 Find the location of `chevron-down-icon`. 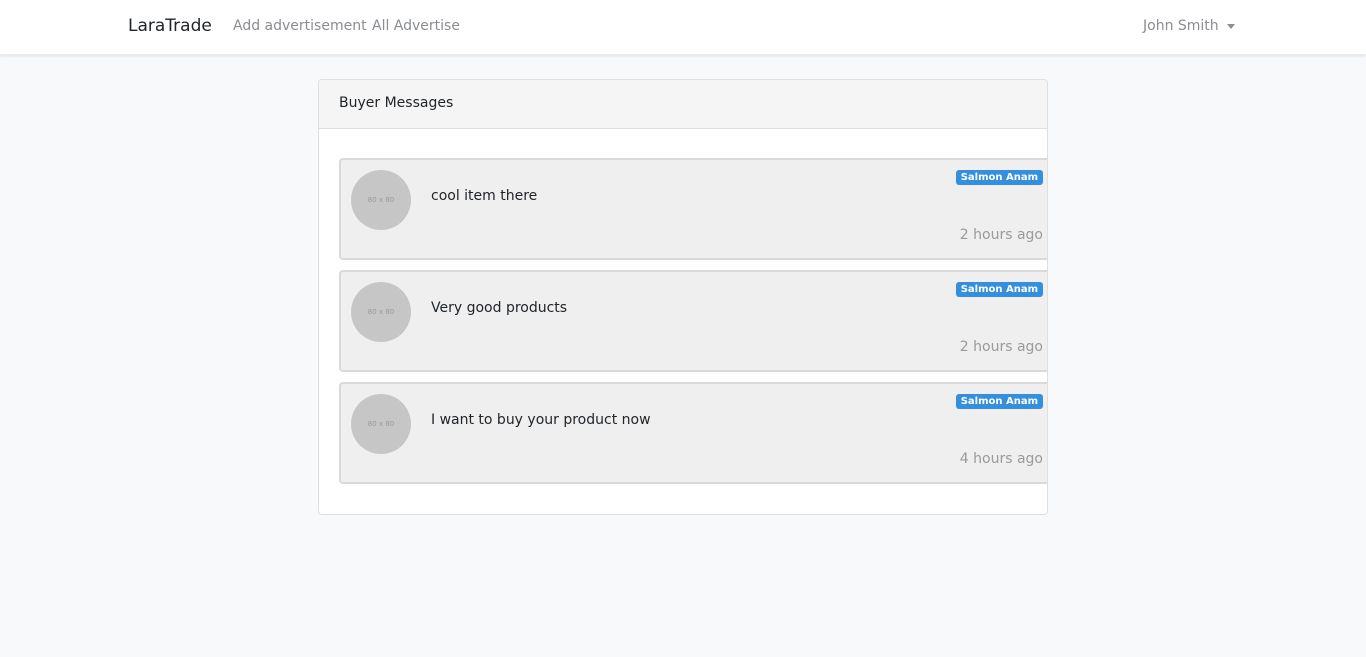

chevron-down-icon is located at coordinates (1230, 26).